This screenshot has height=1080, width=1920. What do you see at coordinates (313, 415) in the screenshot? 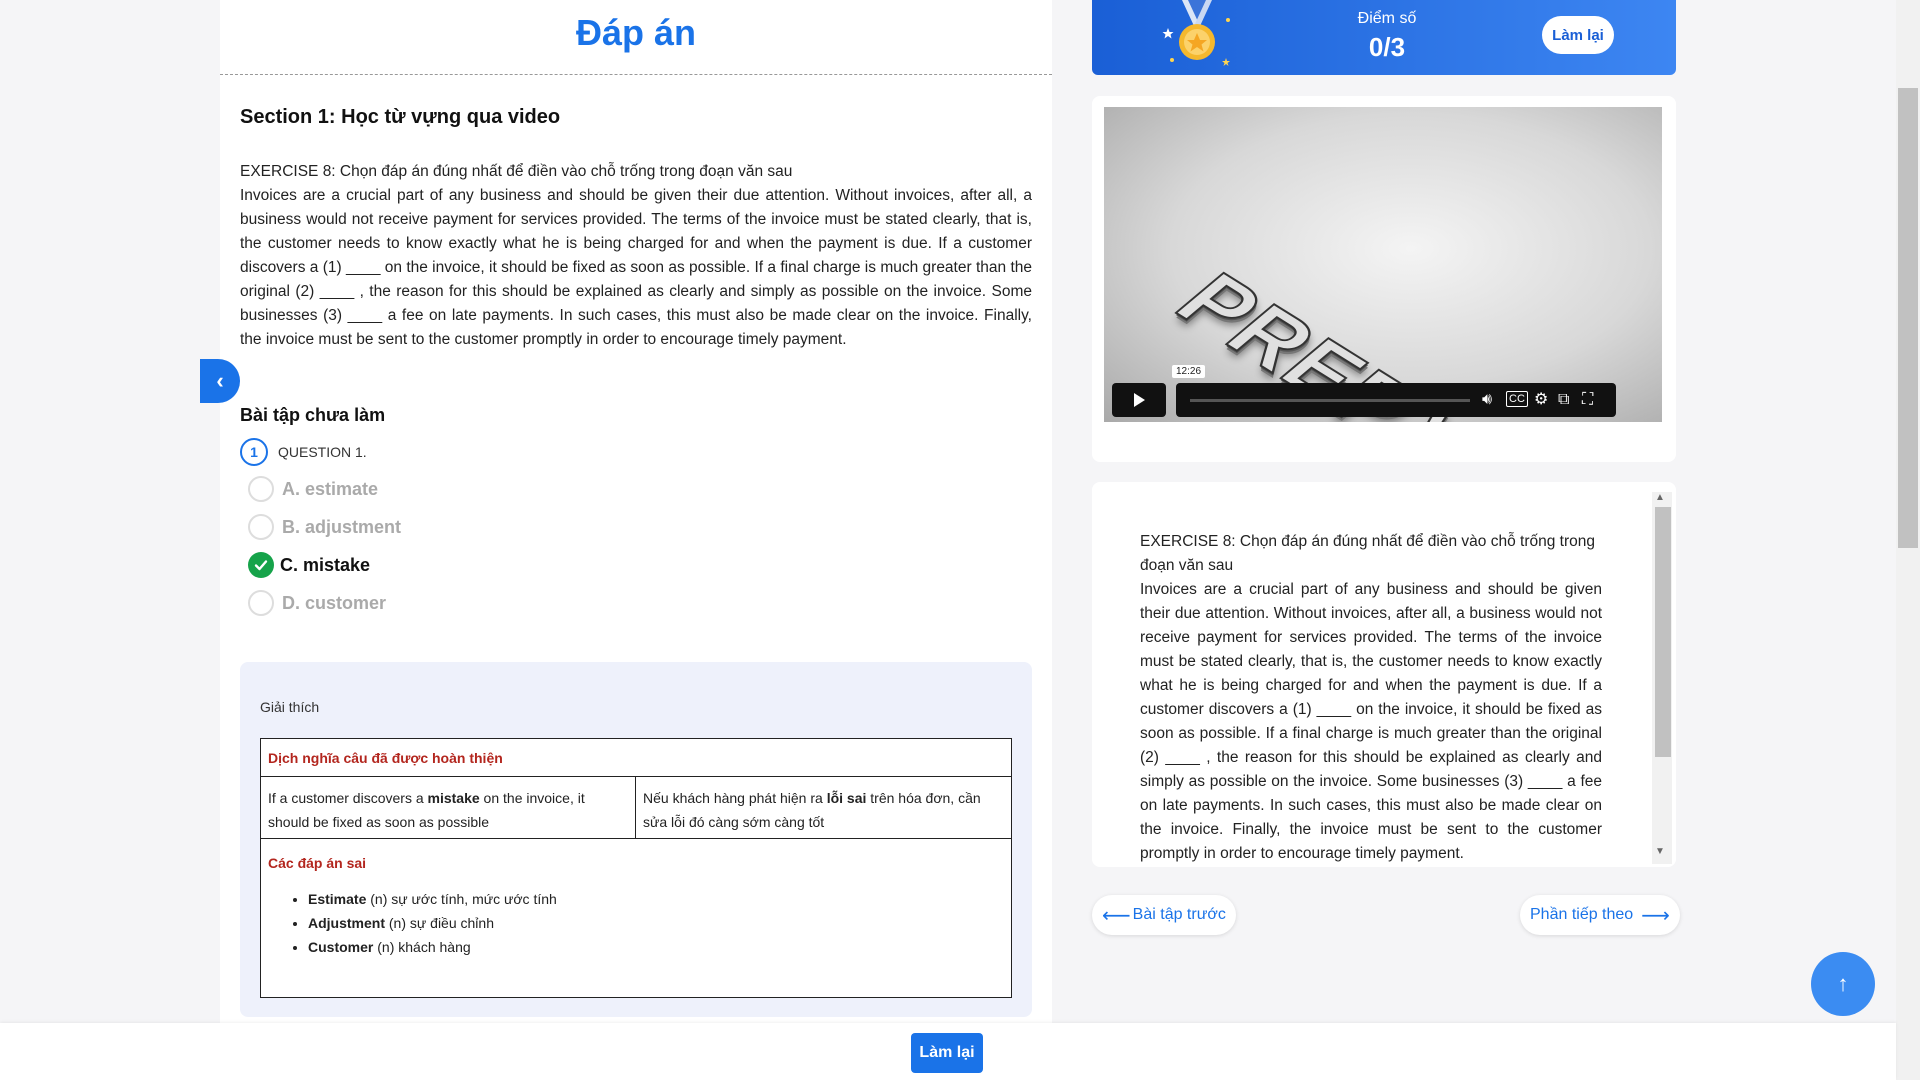
I see `todo-section-title: Bài tập chưa làm` at bounding box center [313, 415].